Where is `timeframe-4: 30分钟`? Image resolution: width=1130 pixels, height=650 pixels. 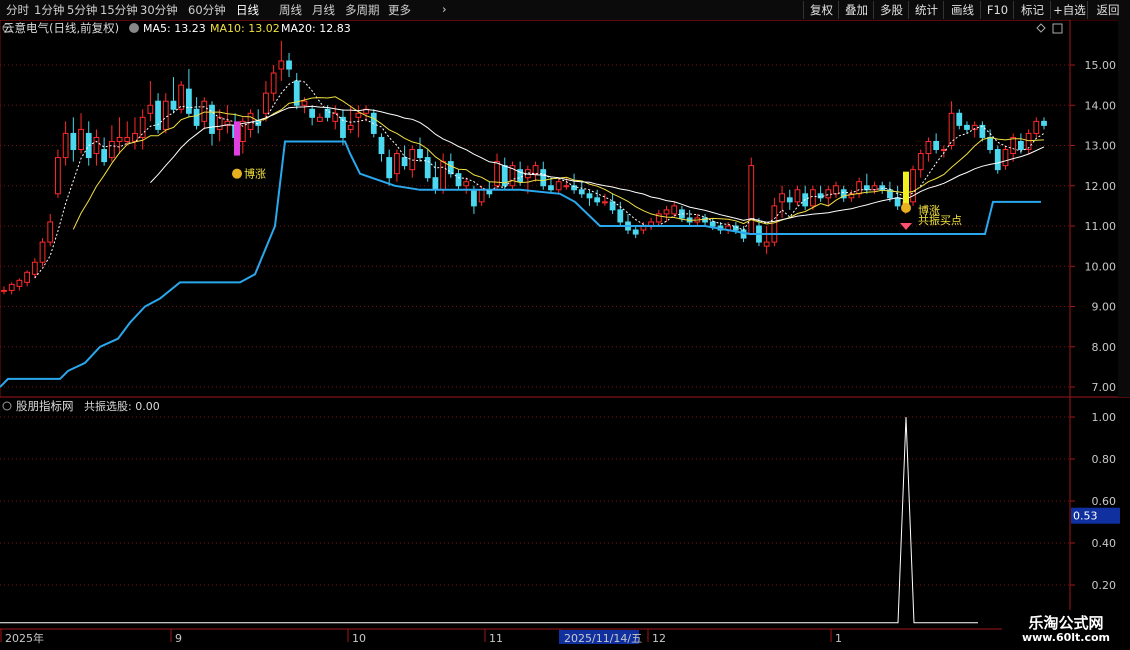 timeframe-4: 30分钟 is located at coordinates (159, 10).